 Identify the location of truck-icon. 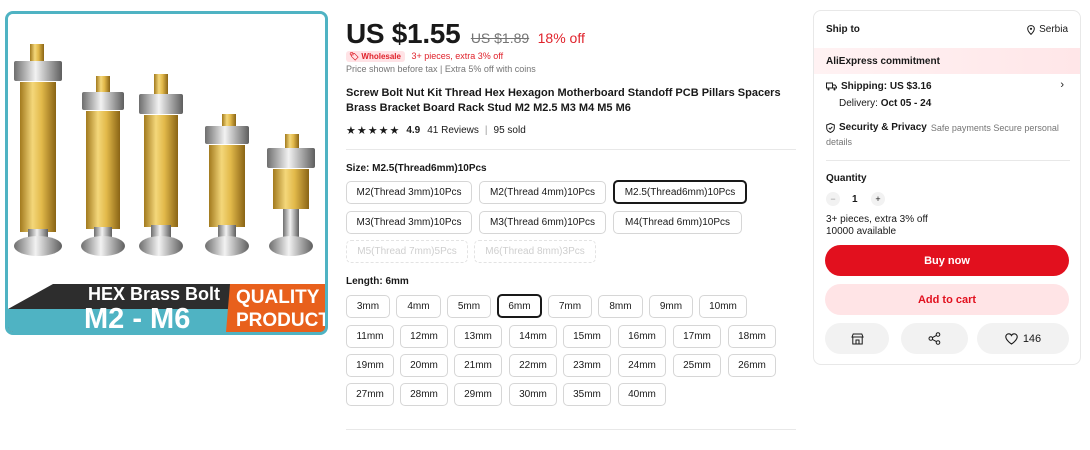
(831, 86).